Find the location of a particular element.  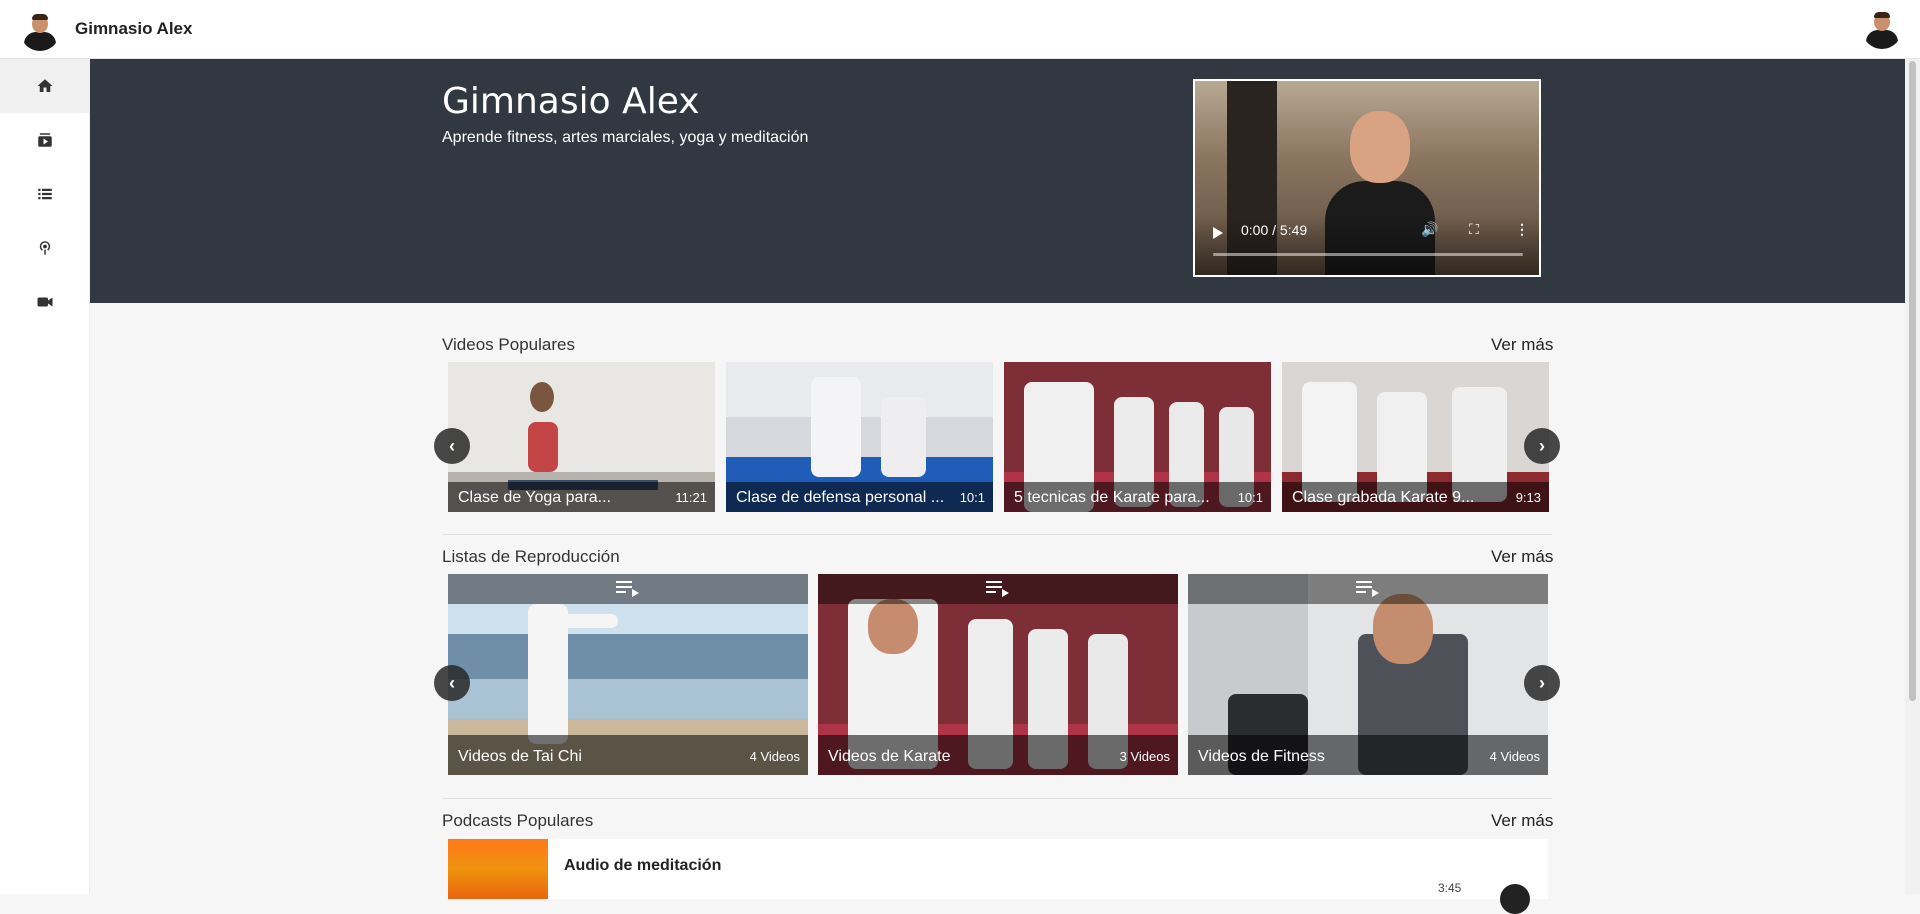

podcast-item: Audio de meditación 3:45 is located at coordinates (998, 876).